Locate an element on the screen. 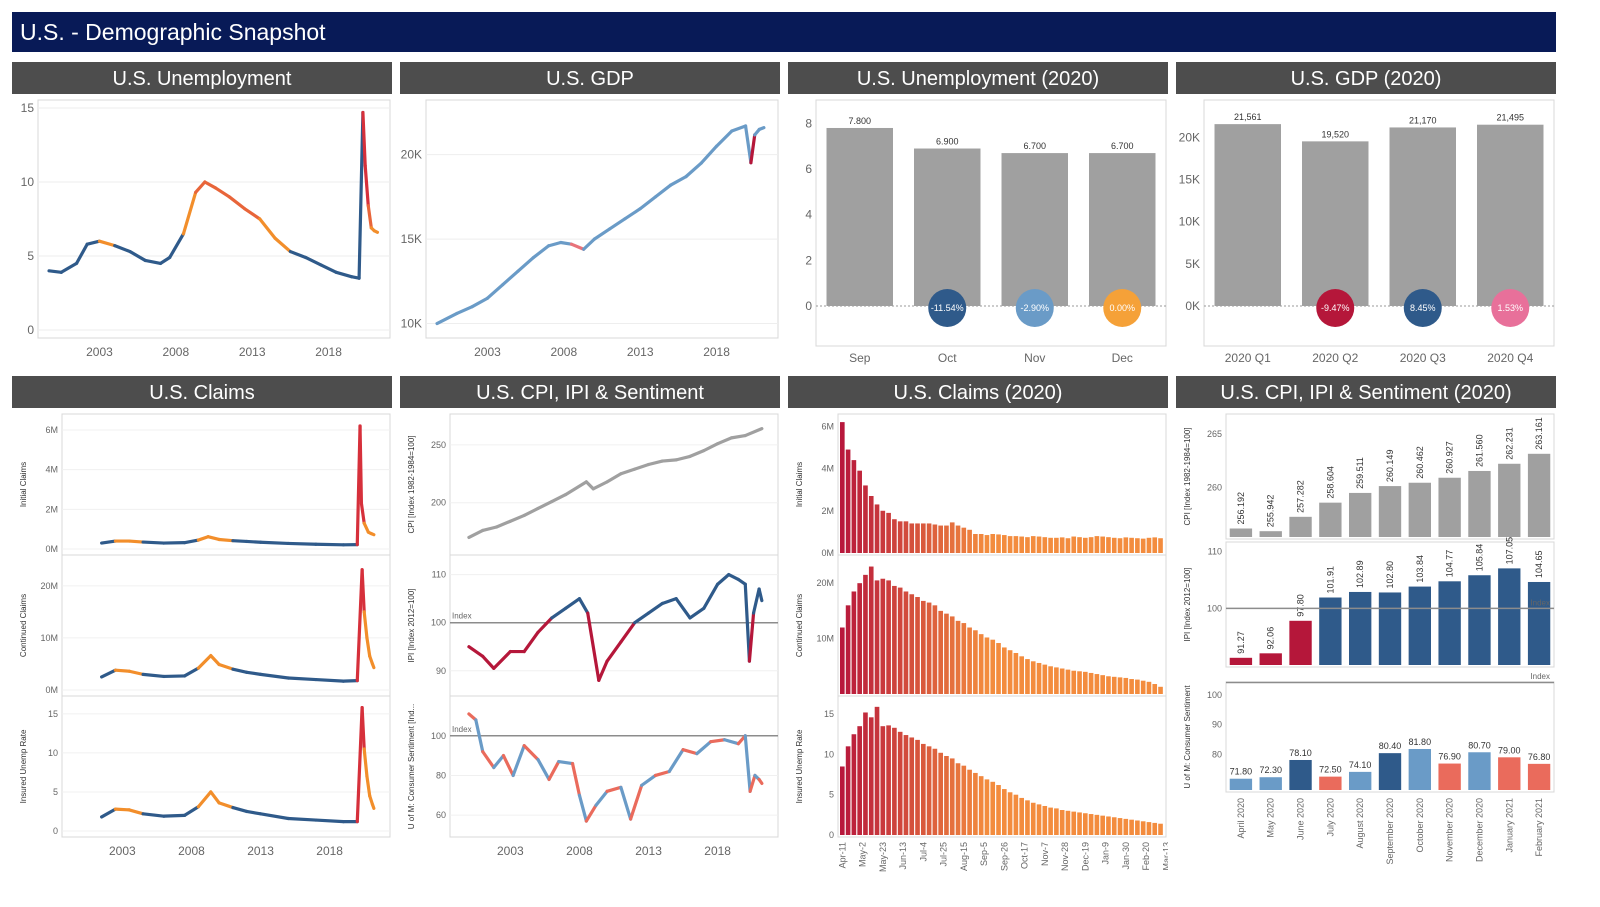 The width and height of the screenshot is (1600, 907). x-tick-label: 2020 Q3 is located at coordinates (1423, 358).